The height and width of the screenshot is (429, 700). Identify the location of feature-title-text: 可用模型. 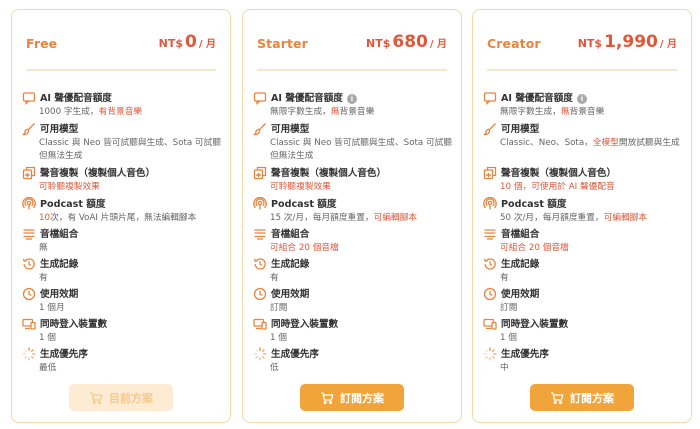
(59, 129).